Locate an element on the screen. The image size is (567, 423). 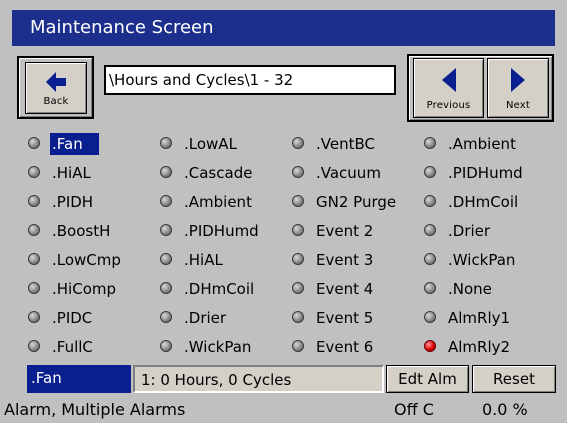
previous-button: Previous is located at coordinates (448, 88).